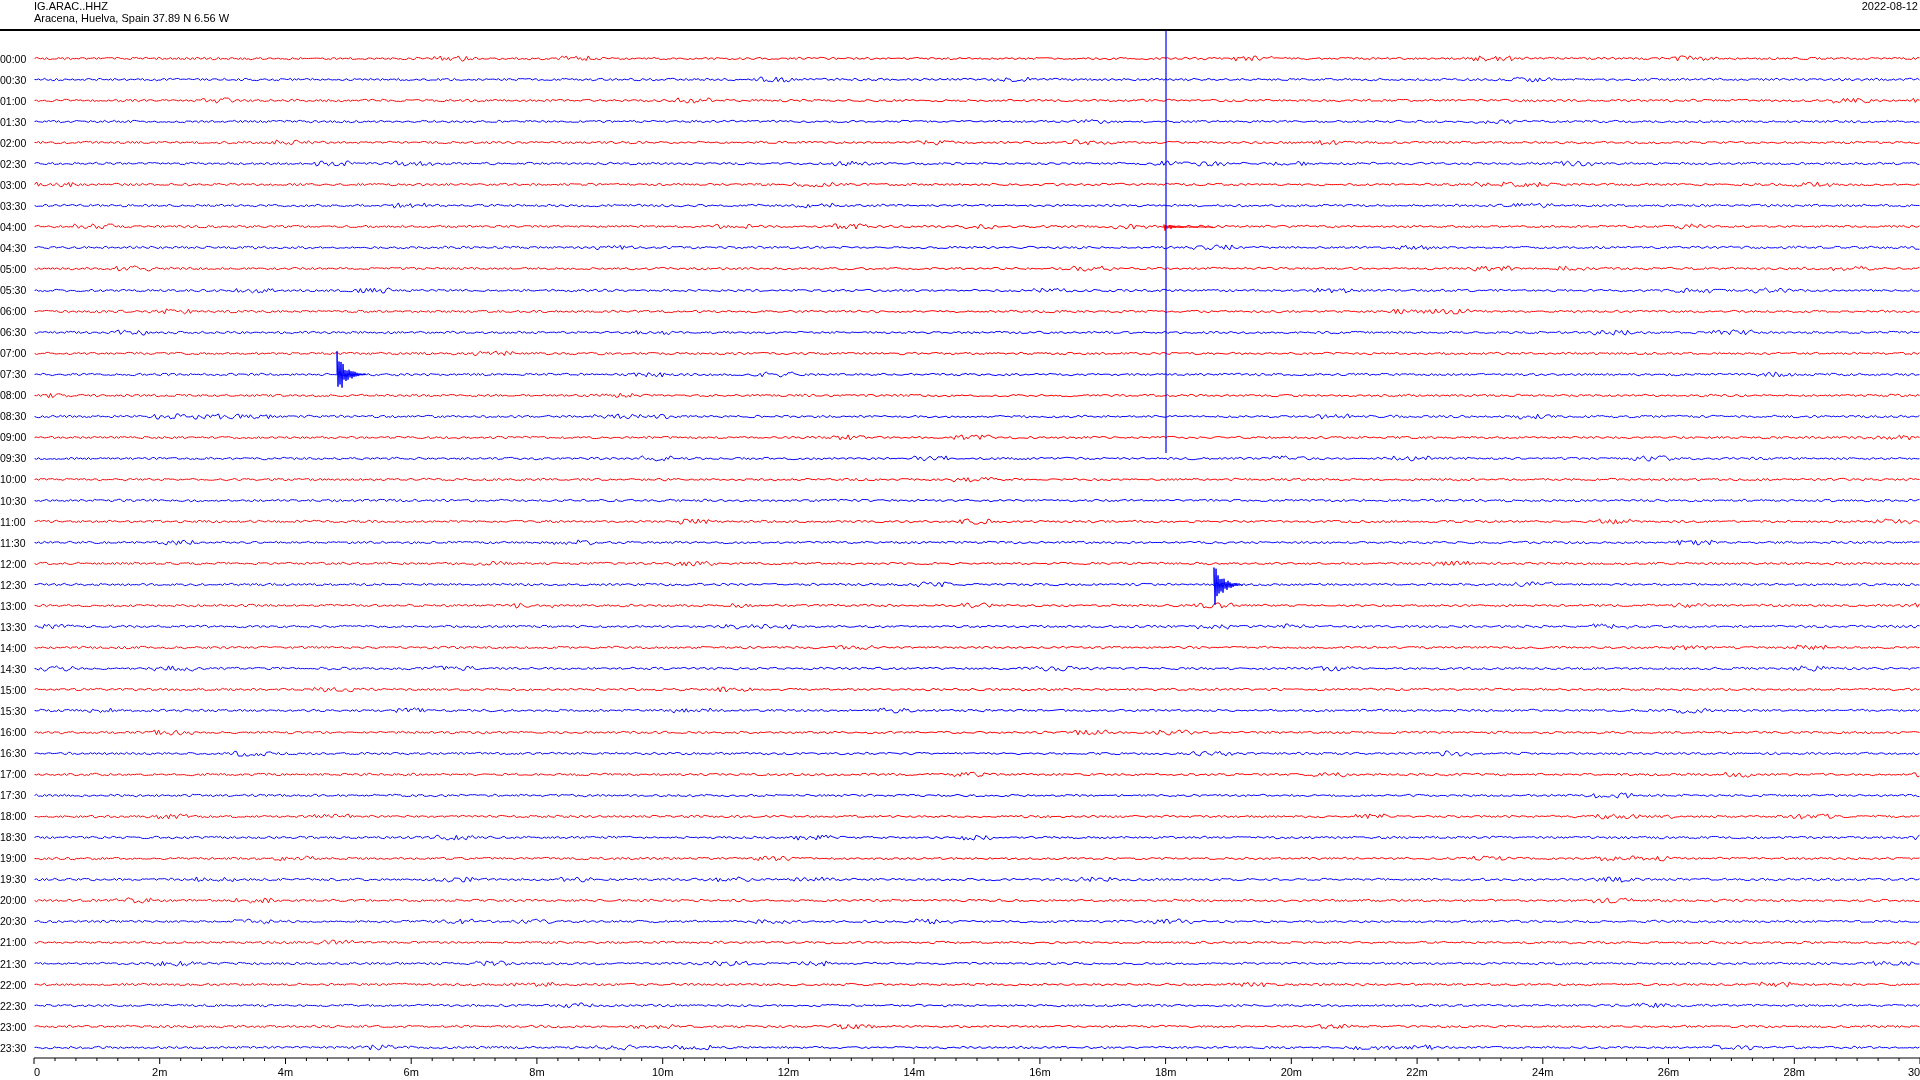  I want to click on time-label: 01:00, so click(14, 100).